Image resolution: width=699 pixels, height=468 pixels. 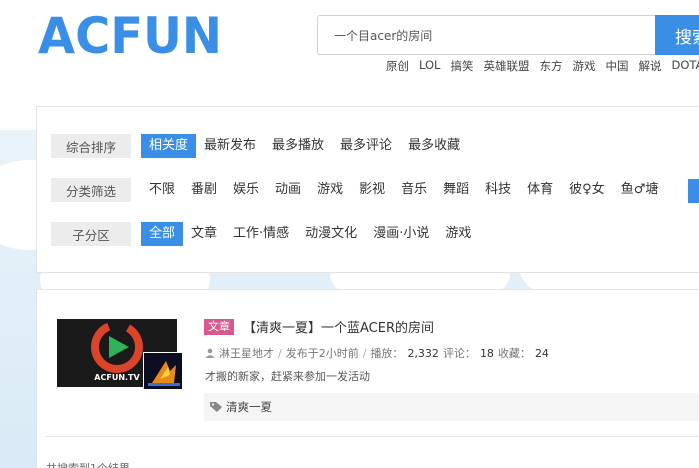 What do you see at coordinates (387, 353) in the screenshot?
I see `plays-label: 播放：` at bounding box center [387, 353].